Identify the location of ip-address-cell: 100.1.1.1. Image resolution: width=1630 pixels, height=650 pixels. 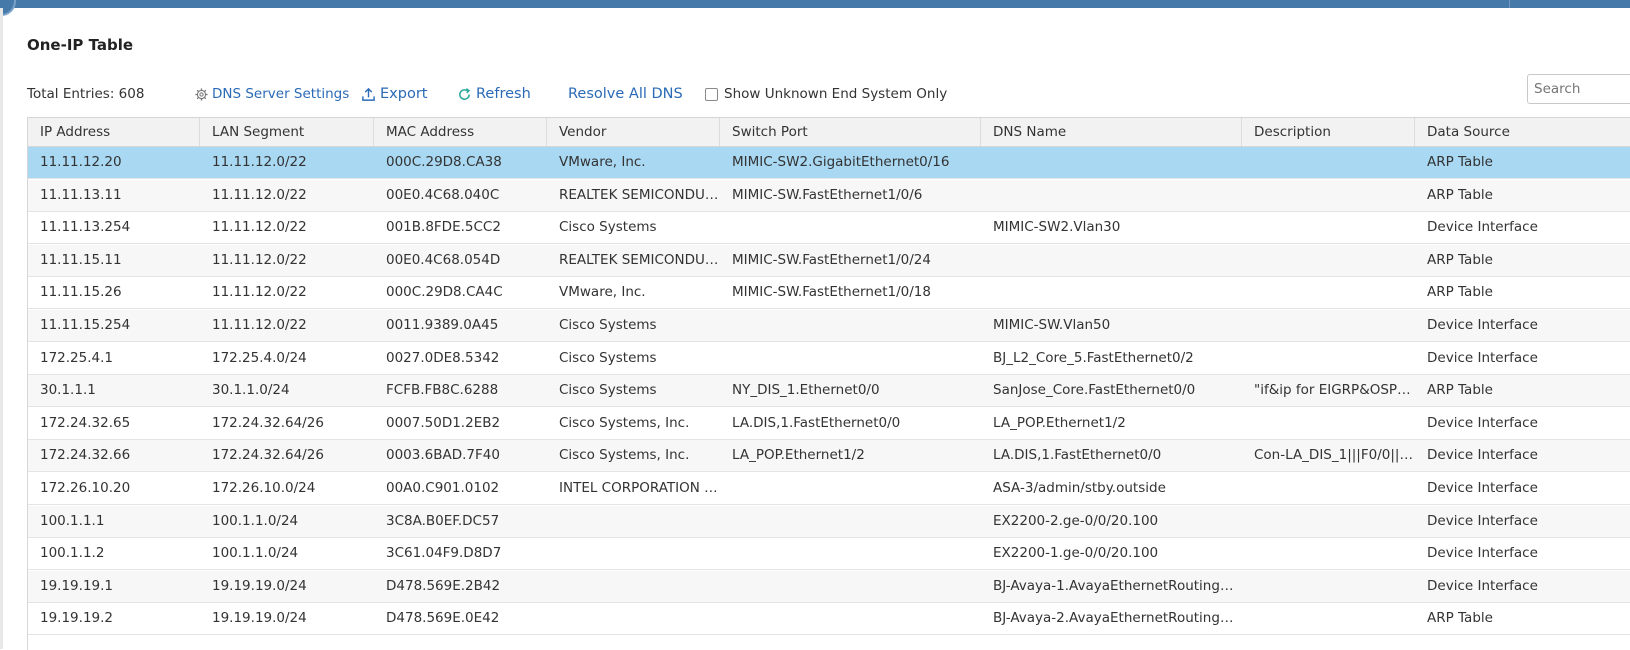
(72, 521).